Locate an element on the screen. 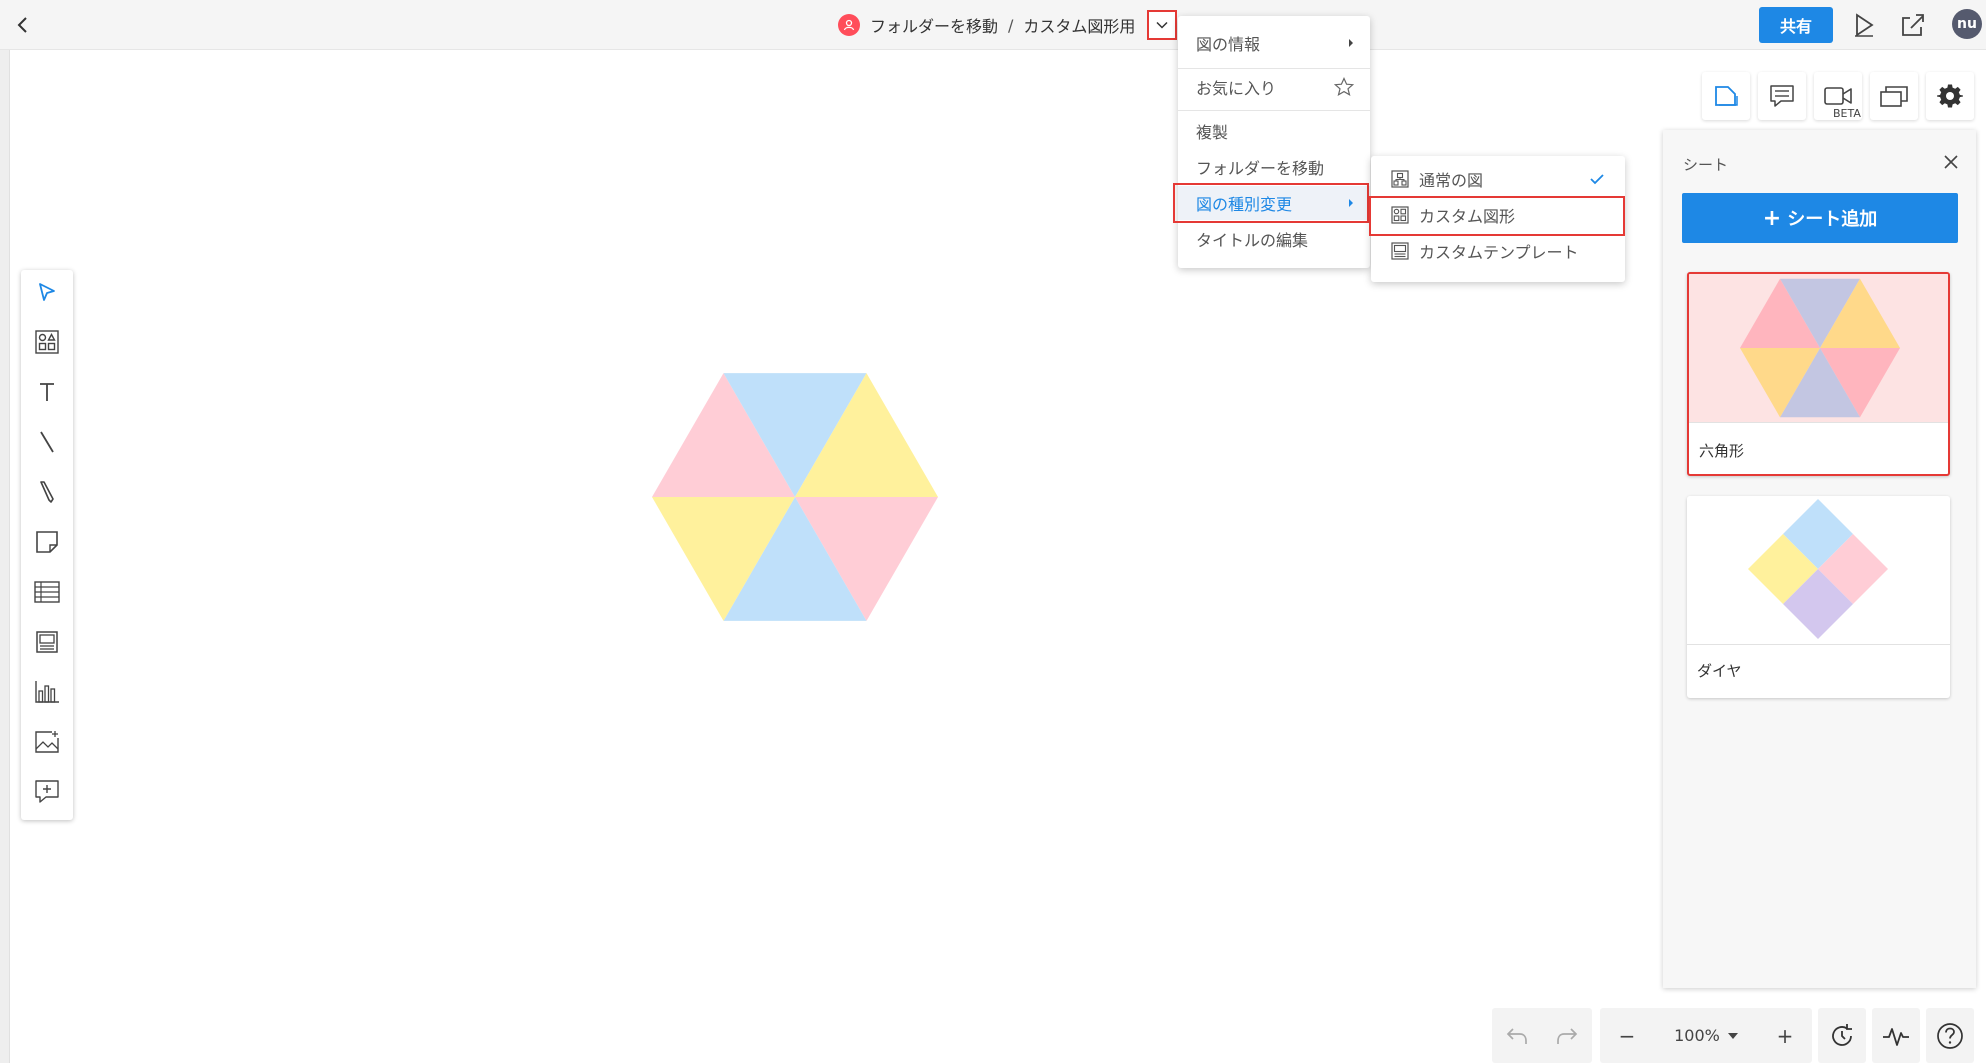  sheet-icon is located at coordinates (1726, 96).